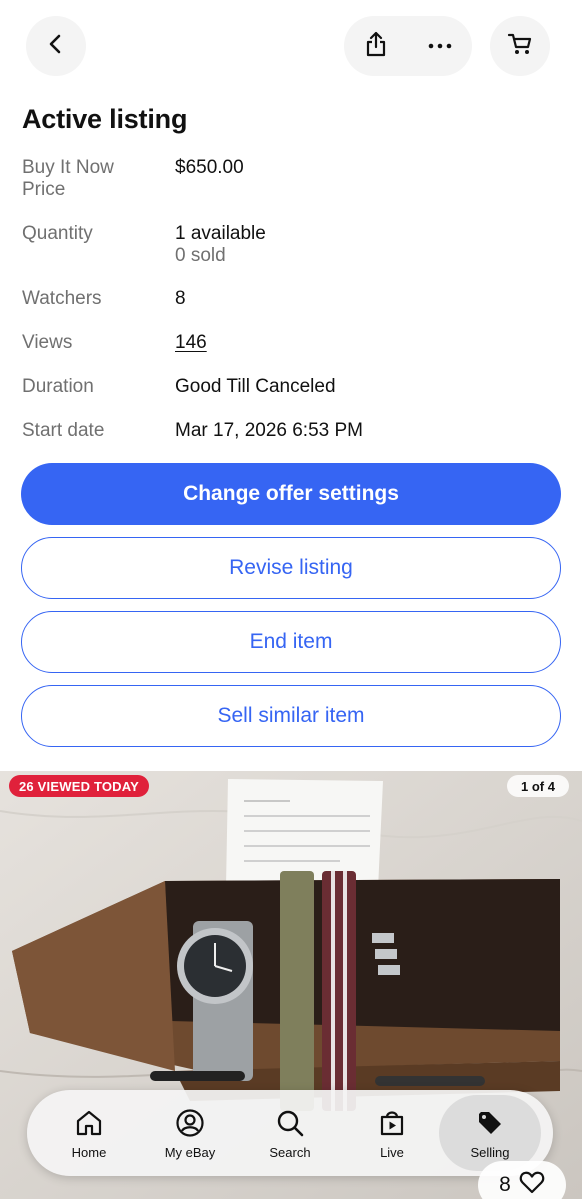 The height and width of the screenshot is (1199, 582). What do you see at coordinates (63, 430) in the screenshot?
I see `start-date-label: Start date` at bounding box center [63, 430].